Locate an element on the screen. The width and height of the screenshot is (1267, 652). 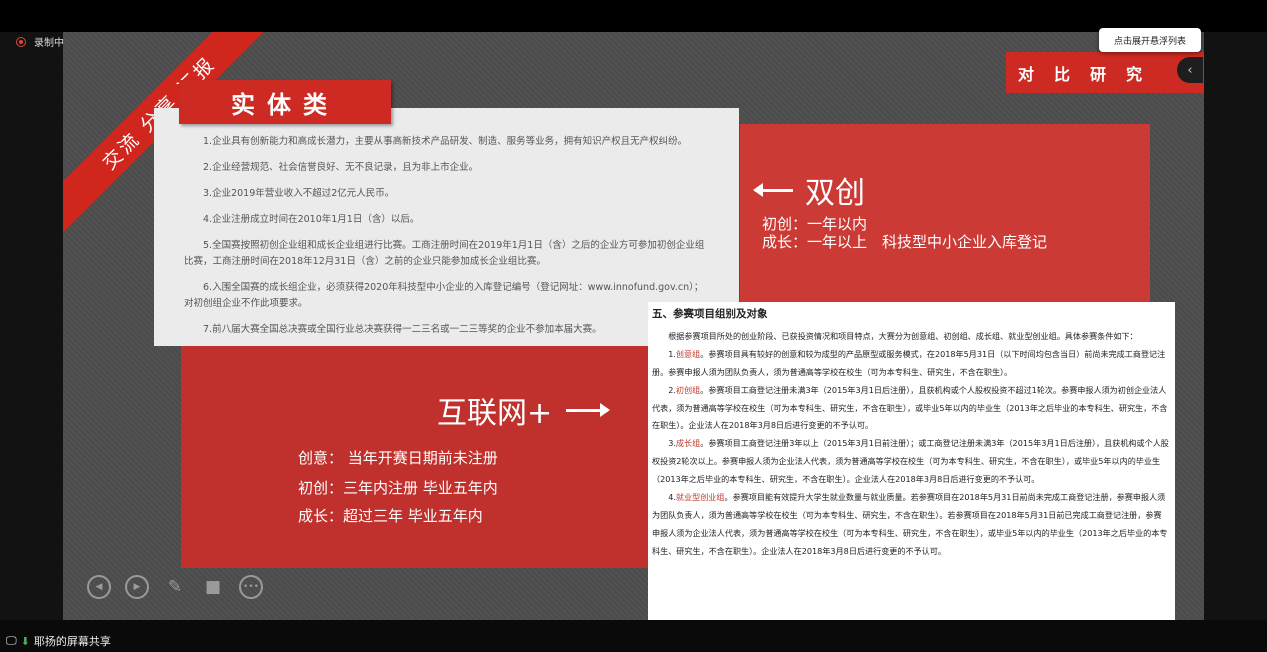
slide-title: 实体类 is located at coordinates (285, 102).